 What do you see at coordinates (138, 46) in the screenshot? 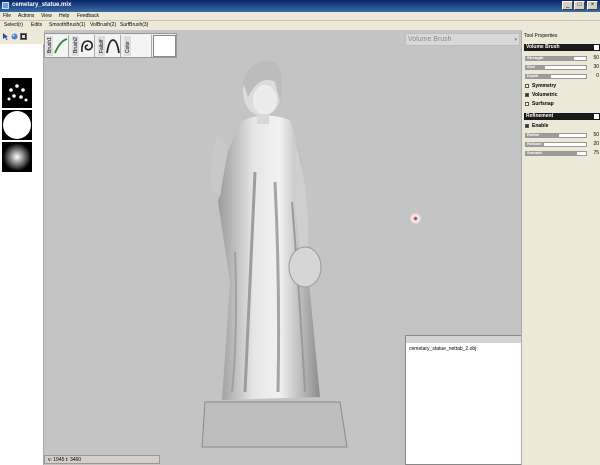
I see `brush-4-tile: Color` at bounding box center [138, 46].